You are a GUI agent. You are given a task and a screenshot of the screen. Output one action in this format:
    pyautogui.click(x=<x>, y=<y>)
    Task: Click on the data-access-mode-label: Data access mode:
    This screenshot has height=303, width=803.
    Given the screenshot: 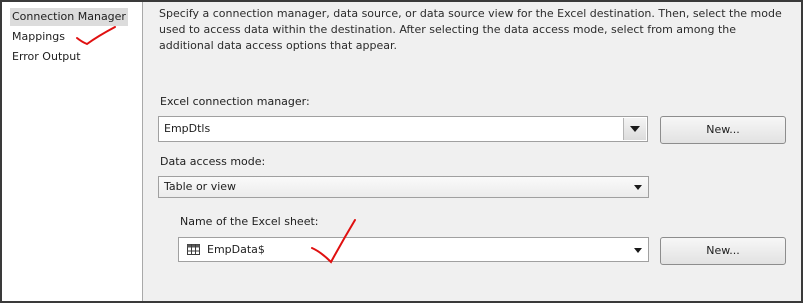 What is the action you would take?
    pyautogui.click(x=213, y=161)
    